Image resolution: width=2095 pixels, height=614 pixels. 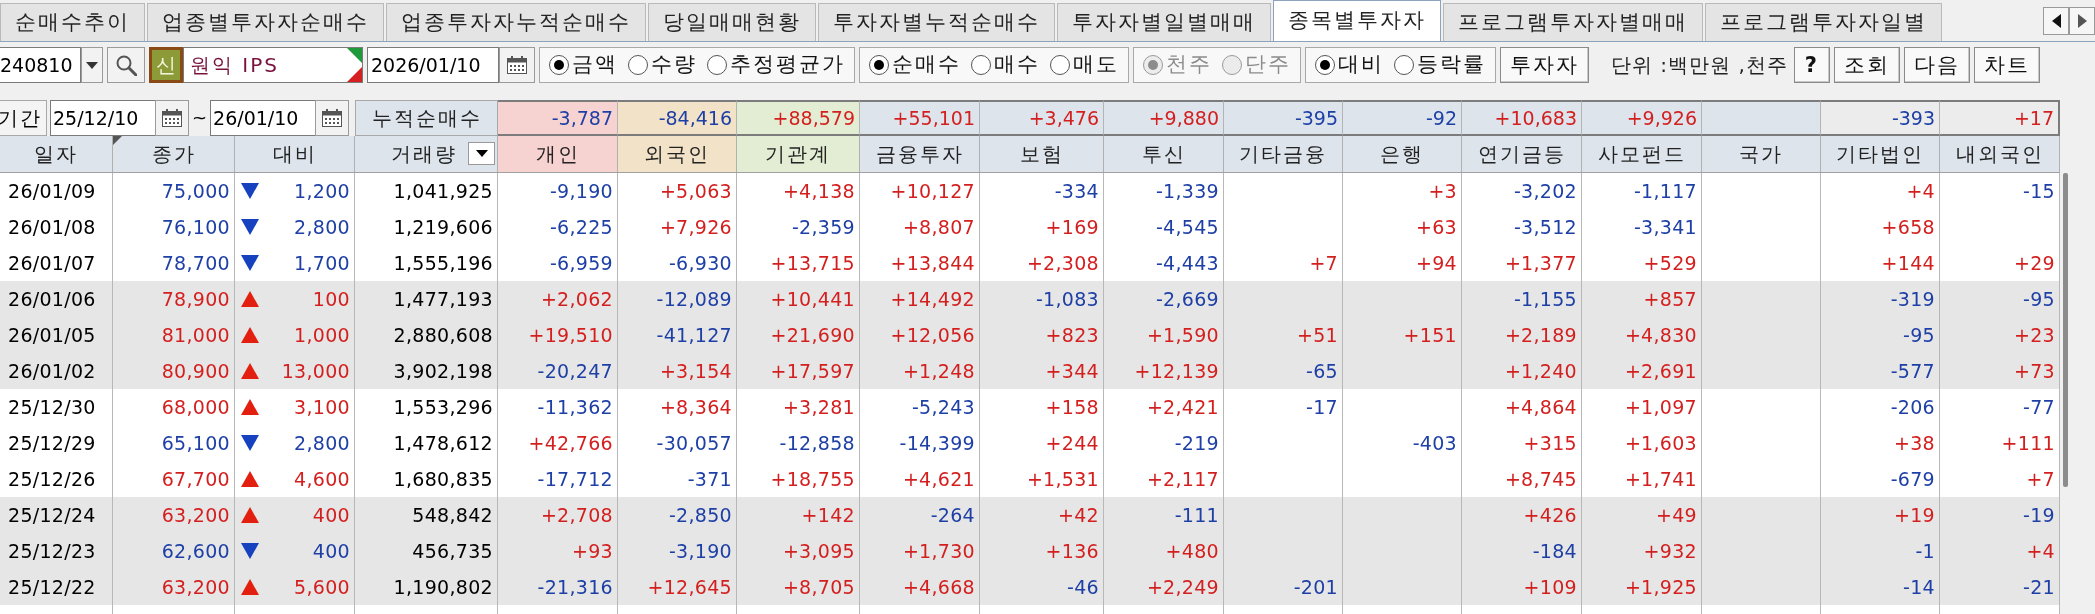 What do you see at coordinates (1912, 407) in the screenshot?
I see `net-buy-value: -206` at bounding box center [1912, 407].